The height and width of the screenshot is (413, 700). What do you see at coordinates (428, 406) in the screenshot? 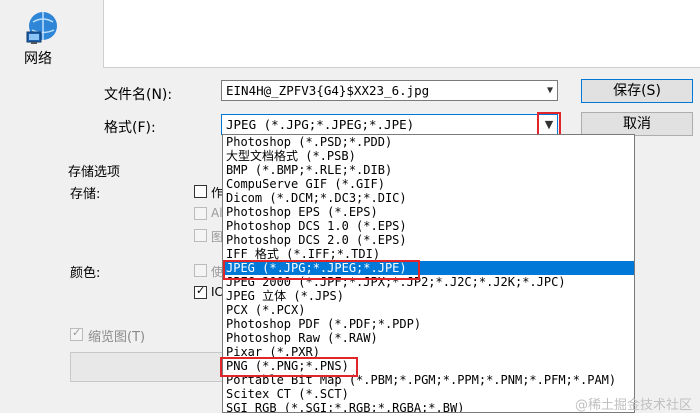
I see `format-option: SGI RGB (*.SGI;*.RGB;*.RGBA;*.BW)` at bounding box center [428, 406].